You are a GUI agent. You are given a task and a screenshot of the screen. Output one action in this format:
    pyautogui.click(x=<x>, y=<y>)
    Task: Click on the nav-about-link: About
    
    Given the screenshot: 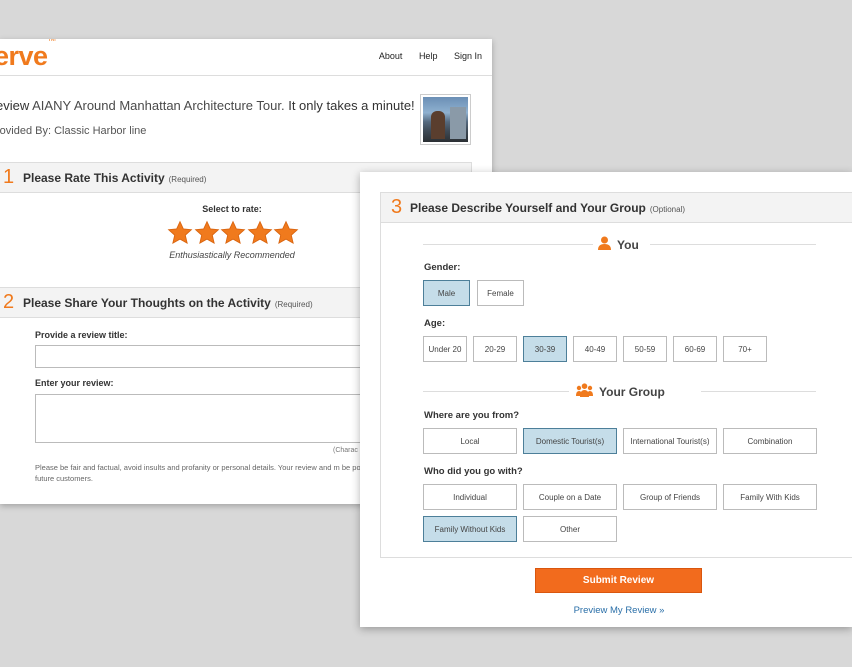 What is the action you would take?
    pyautogui.click(x=391, y=56)
    